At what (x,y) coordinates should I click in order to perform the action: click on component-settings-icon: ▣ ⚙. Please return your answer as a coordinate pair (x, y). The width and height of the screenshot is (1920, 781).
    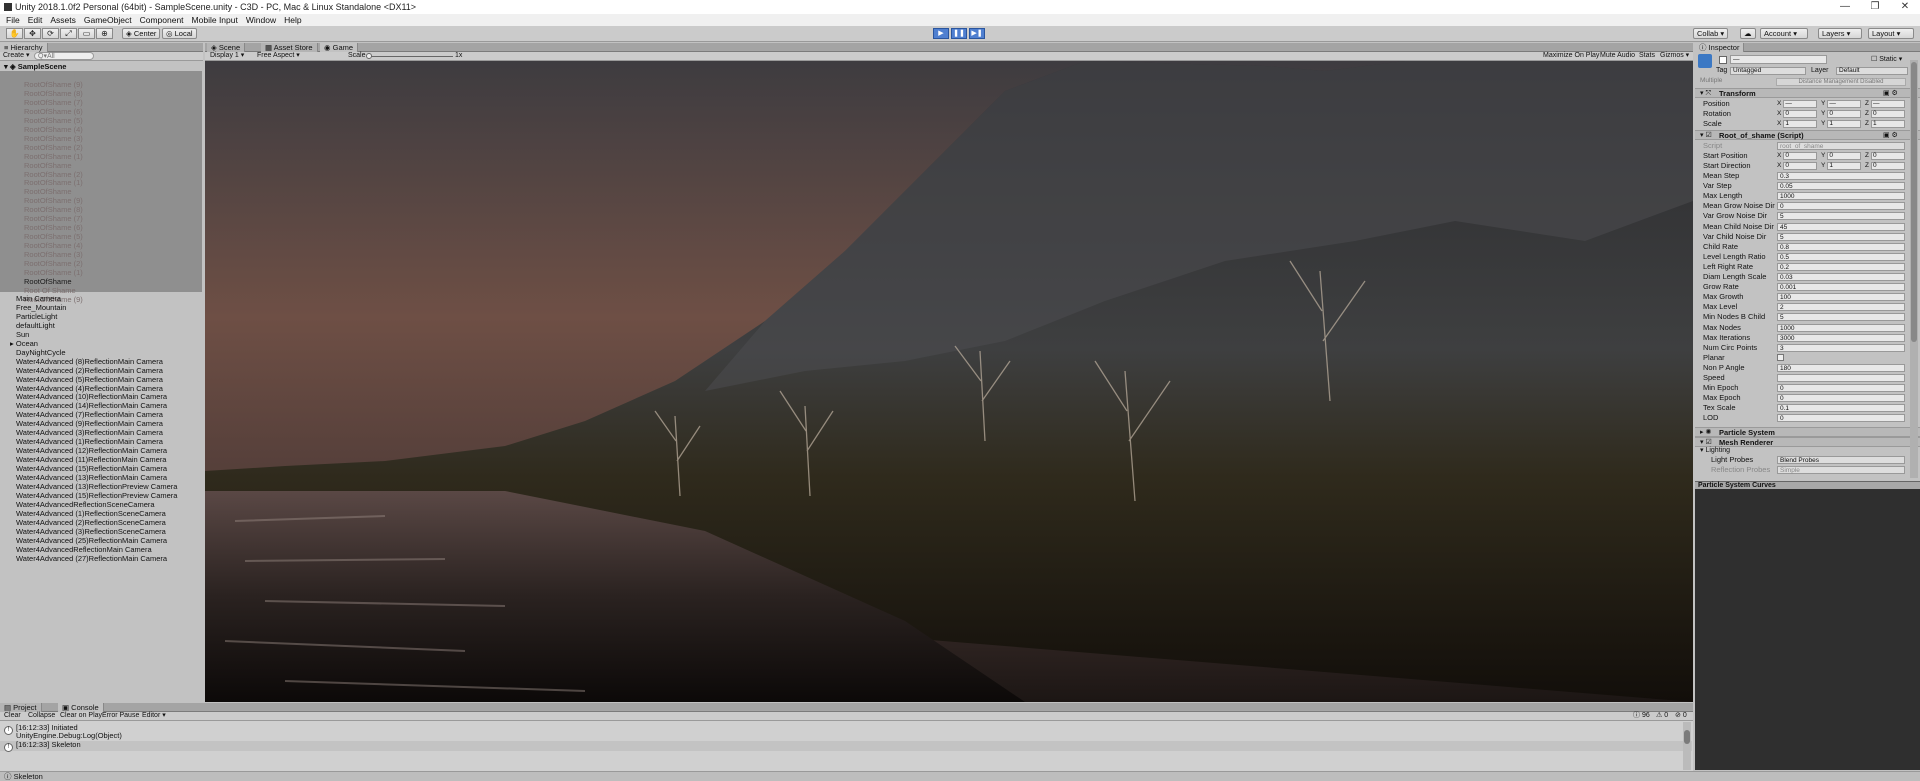
    Looking at the image, I should click on (1890, 93).